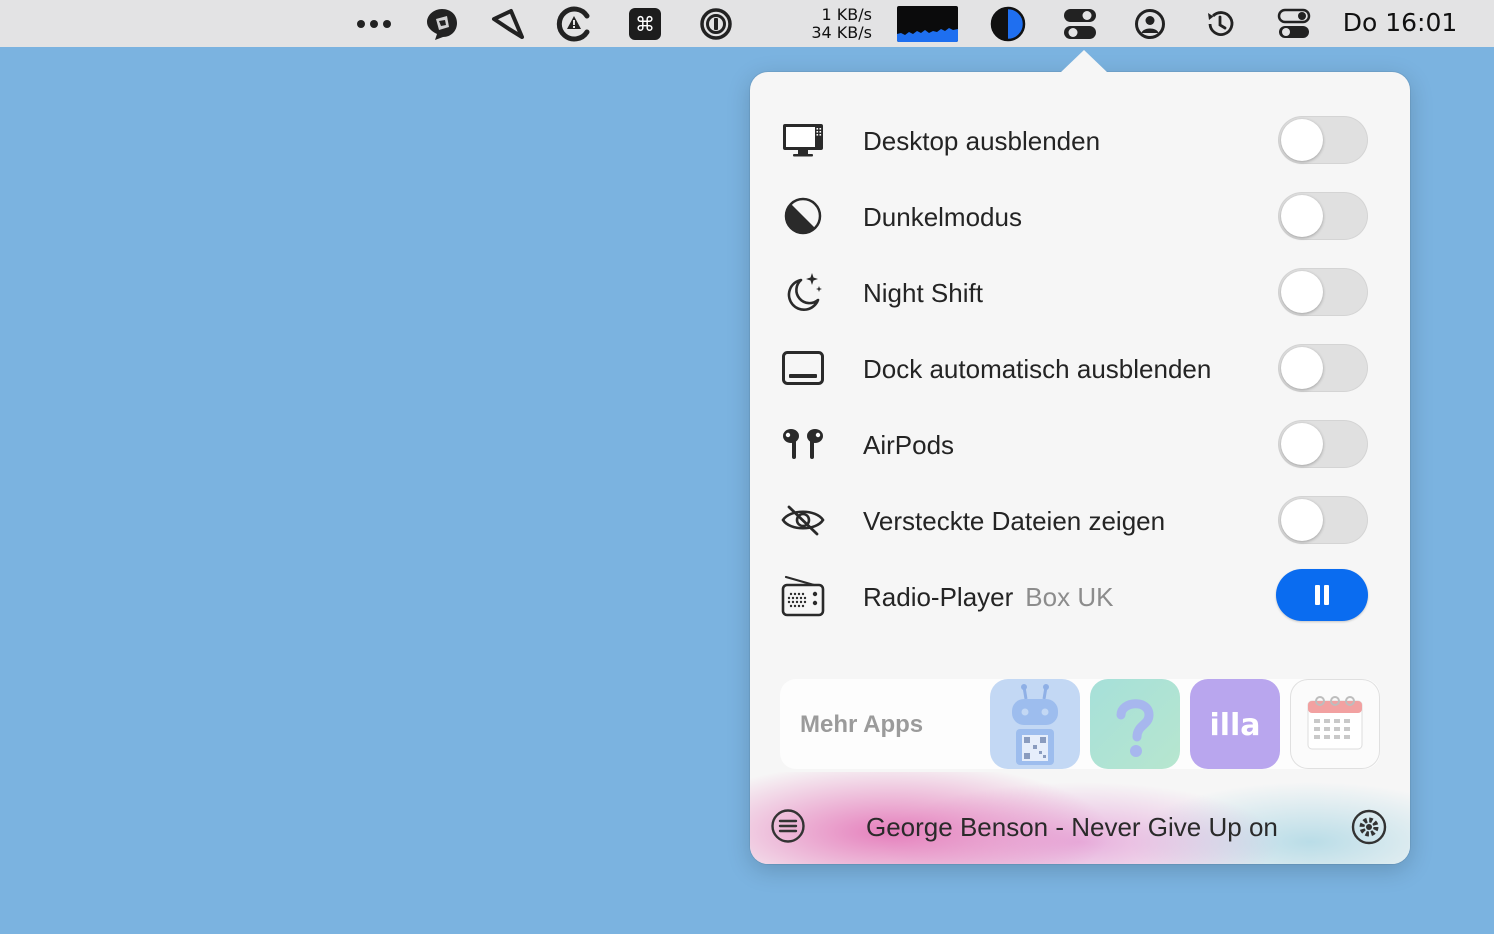 The width and height of the screenshot is (1494, 934). What do you see at coordinates (442, 24) in the screenshot?
I see `shape-icon` at bounding box center [442, 24].